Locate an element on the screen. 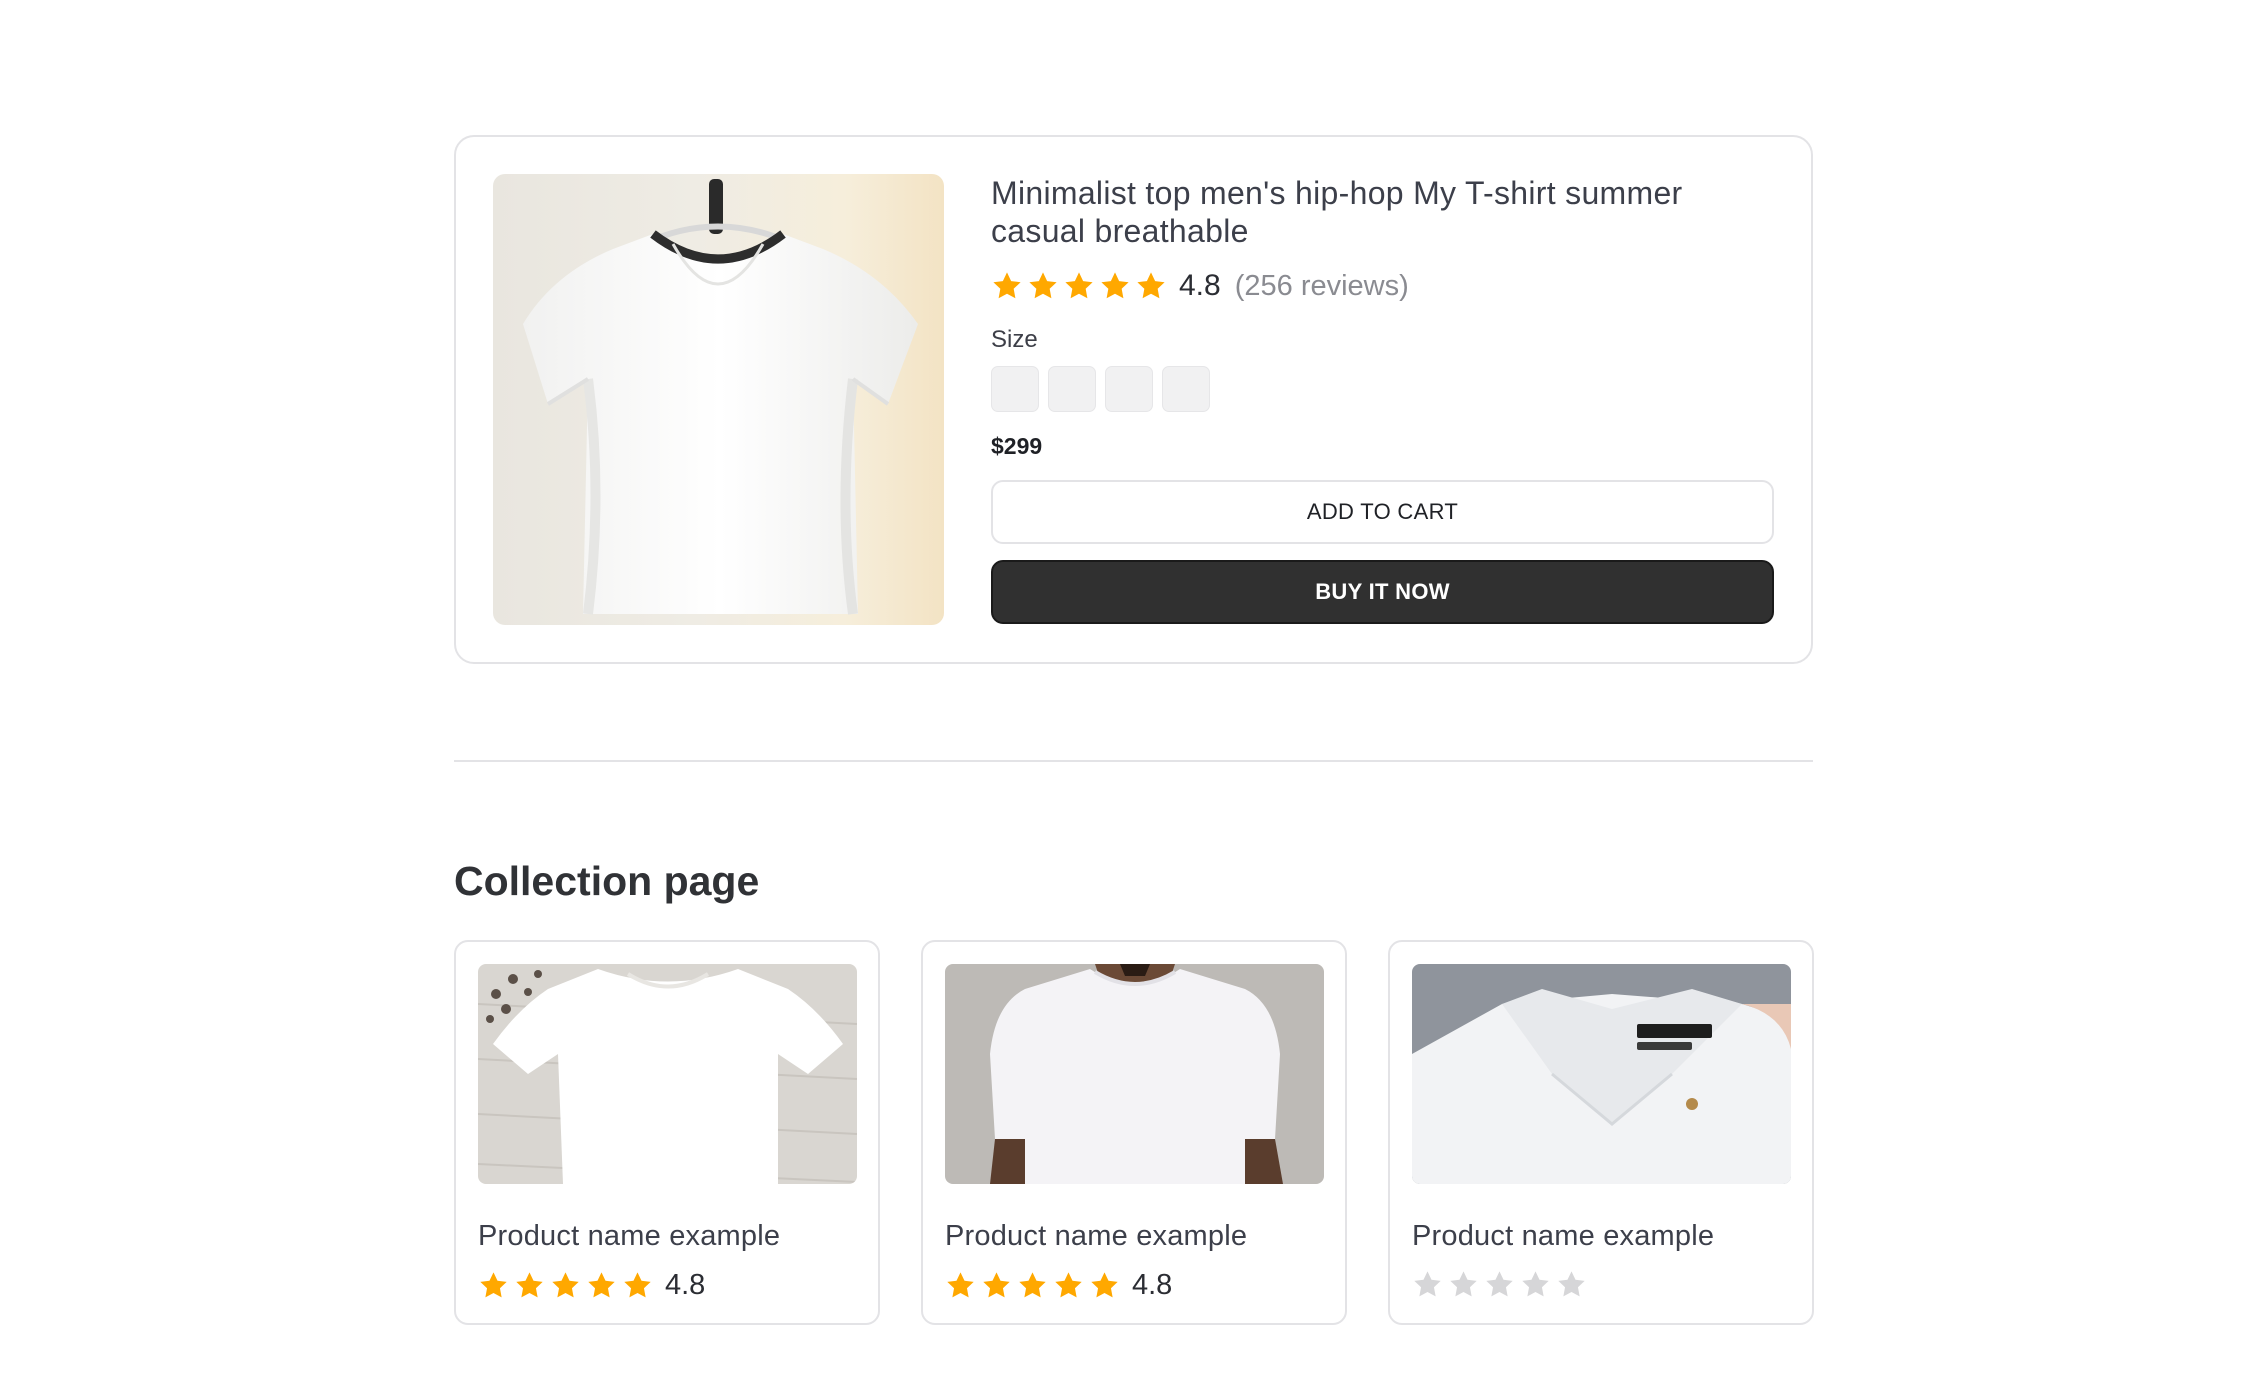  white-shirt-collar-image is located at coordinates (1601, 1074).